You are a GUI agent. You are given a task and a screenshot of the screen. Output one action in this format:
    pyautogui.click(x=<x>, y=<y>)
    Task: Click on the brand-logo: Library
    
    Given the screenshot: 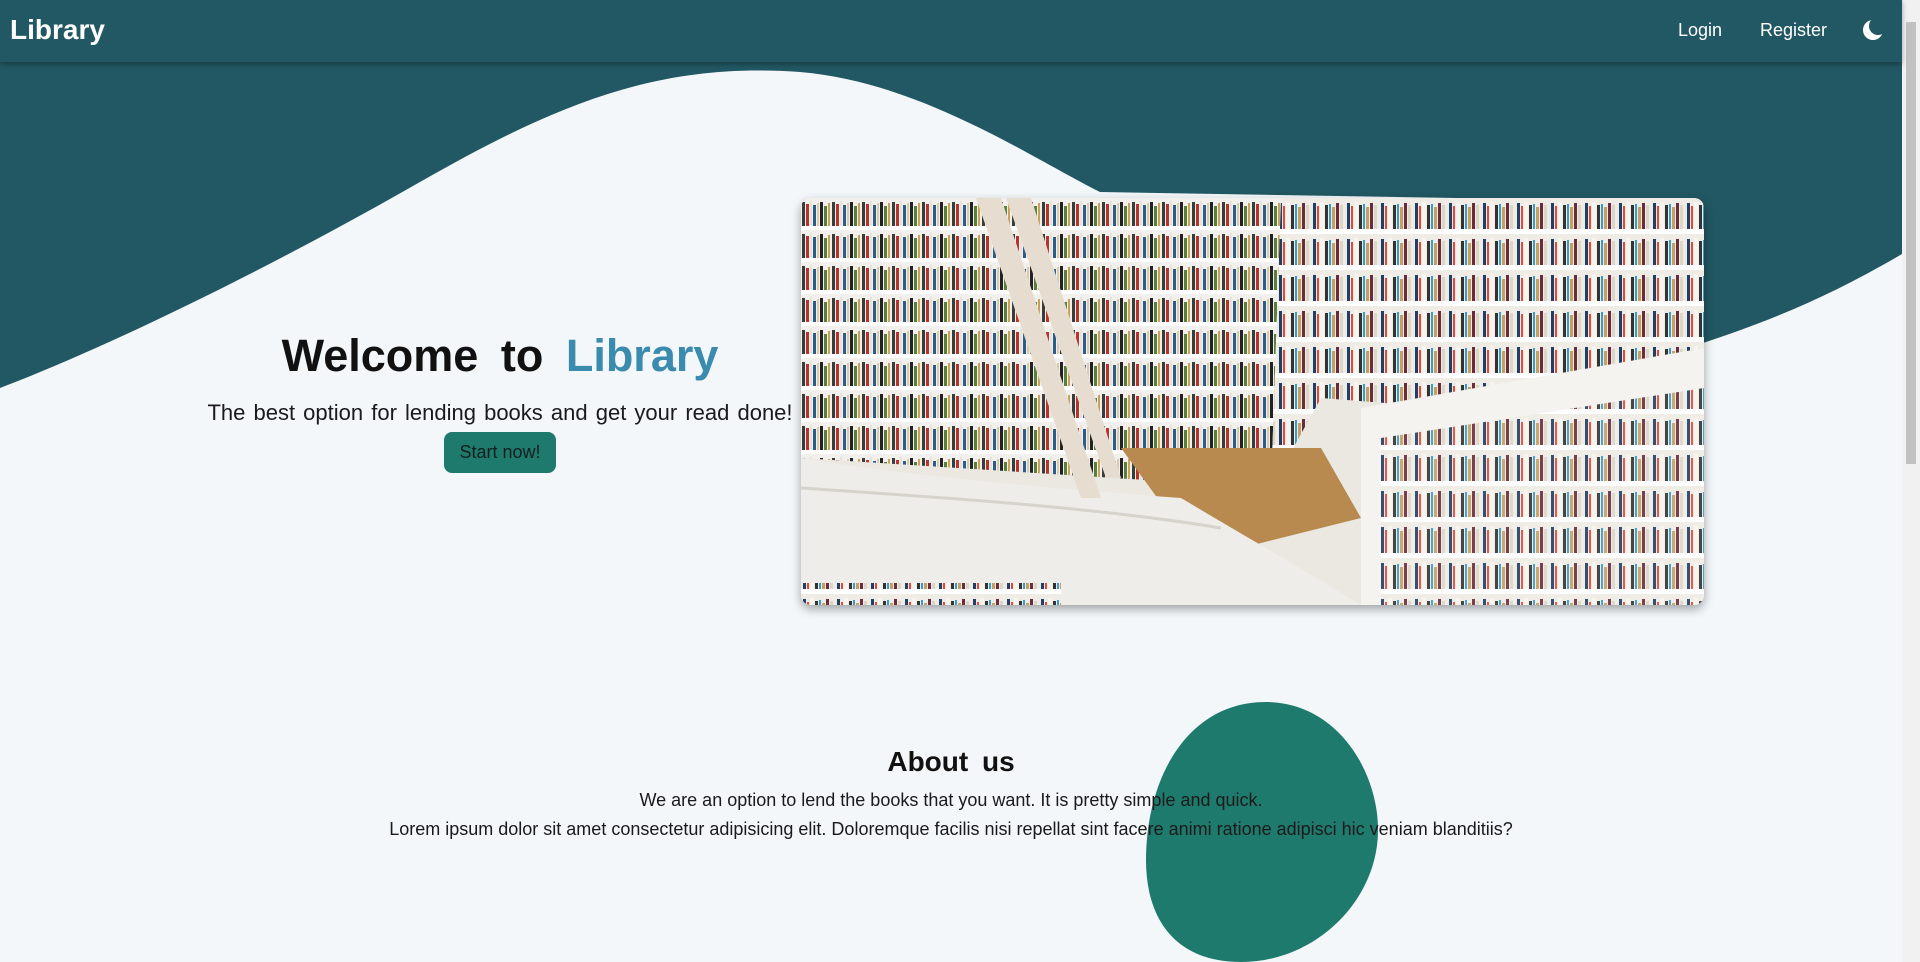 What is the action you would take?
    pyautogui.click(x=57, y=30)
    